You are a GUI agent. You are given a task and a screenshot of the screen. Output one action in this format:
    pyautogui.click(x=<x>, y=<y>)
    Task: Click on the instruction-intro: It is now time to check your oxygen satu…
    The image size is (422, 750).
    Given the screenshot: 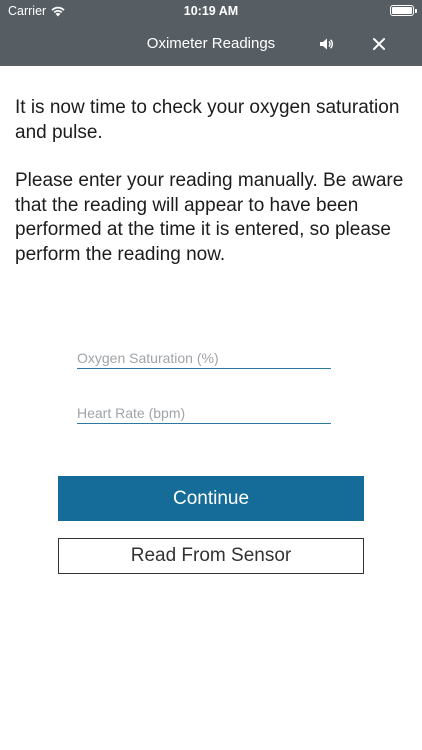 What is the action you would take?
    pyautogui.click(x=207, y=120)
    